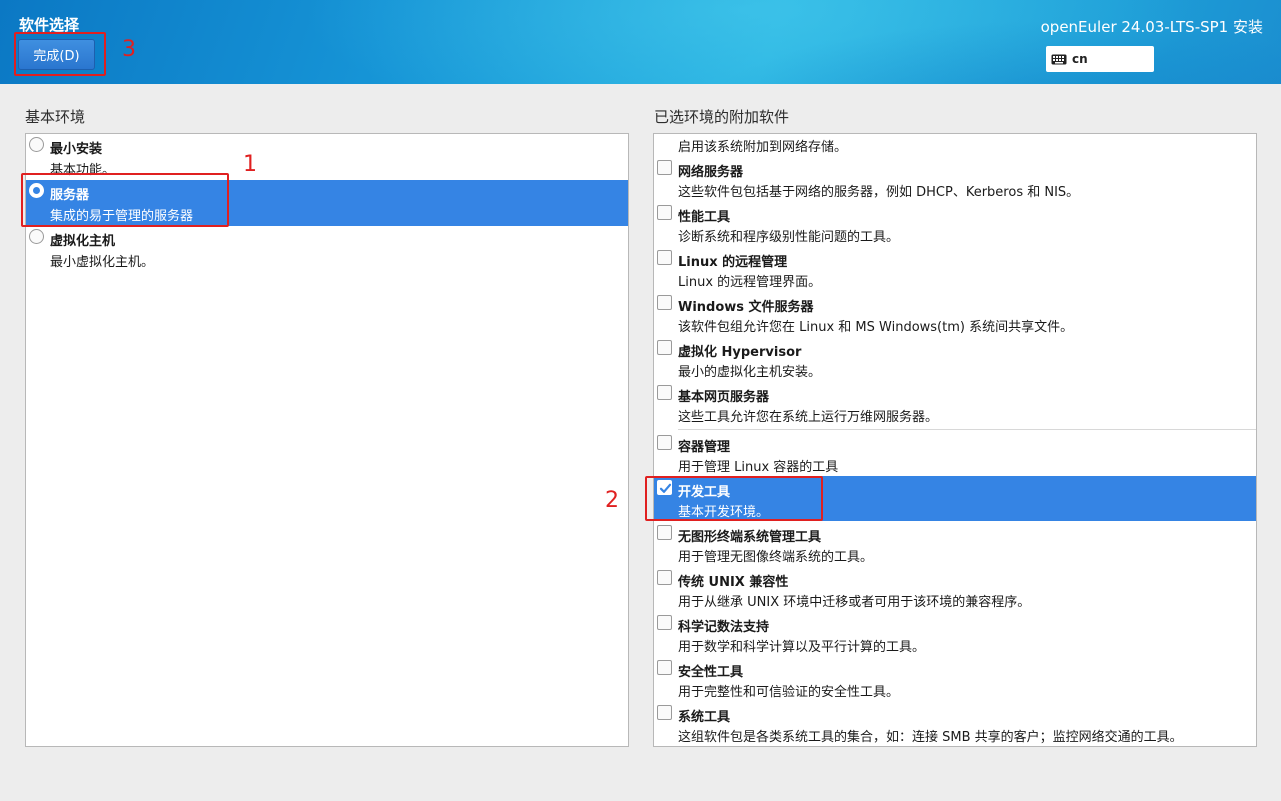 This screenshot has width=1281, height=801. What do you see at coordinates (854, 602) in the screenshot?
I see `addon-description: 用于从继承 UNIX 环境中迁移或者可用于该环境的兼容程序。` at bounding box center [854, 602].